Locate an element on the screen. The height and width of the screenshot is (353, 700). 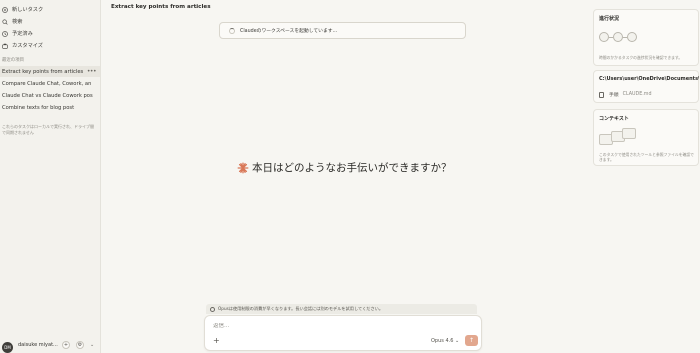
customize-button: カスタマイズ is located at coordinates (21, 45).